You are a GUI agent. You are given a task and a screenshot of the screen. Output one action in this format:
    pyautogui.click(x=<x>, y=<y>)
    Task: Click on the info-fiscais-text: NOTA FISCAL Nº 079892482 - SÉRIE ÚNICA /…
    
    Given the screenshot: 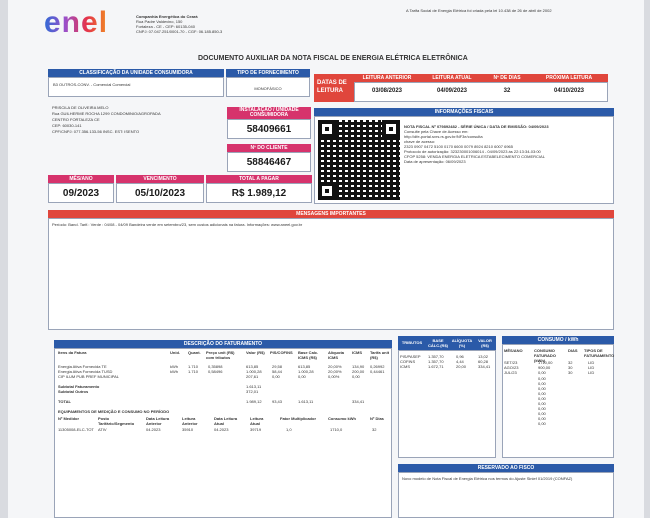 What is the action you would take?
    pyautogui.click(x=476, y=144)
    